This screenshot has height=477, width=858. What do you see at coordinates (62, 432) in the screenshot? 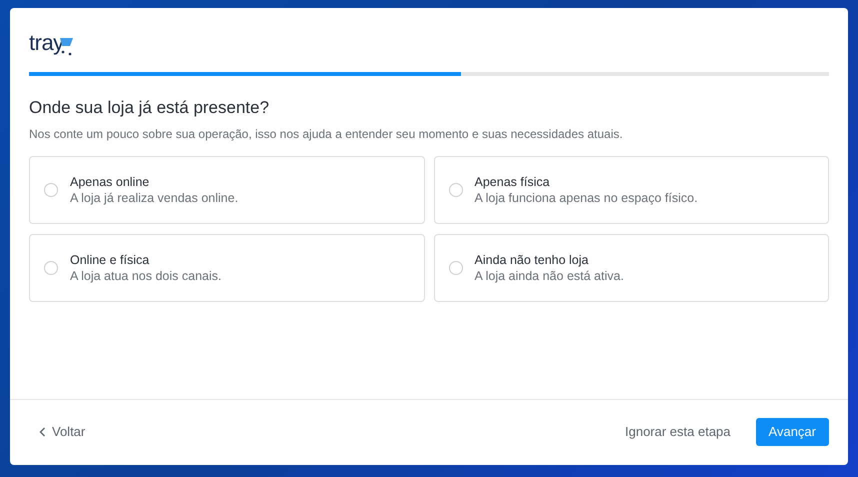
I see `back-button: Voltar` at bounding box center [62, 432].